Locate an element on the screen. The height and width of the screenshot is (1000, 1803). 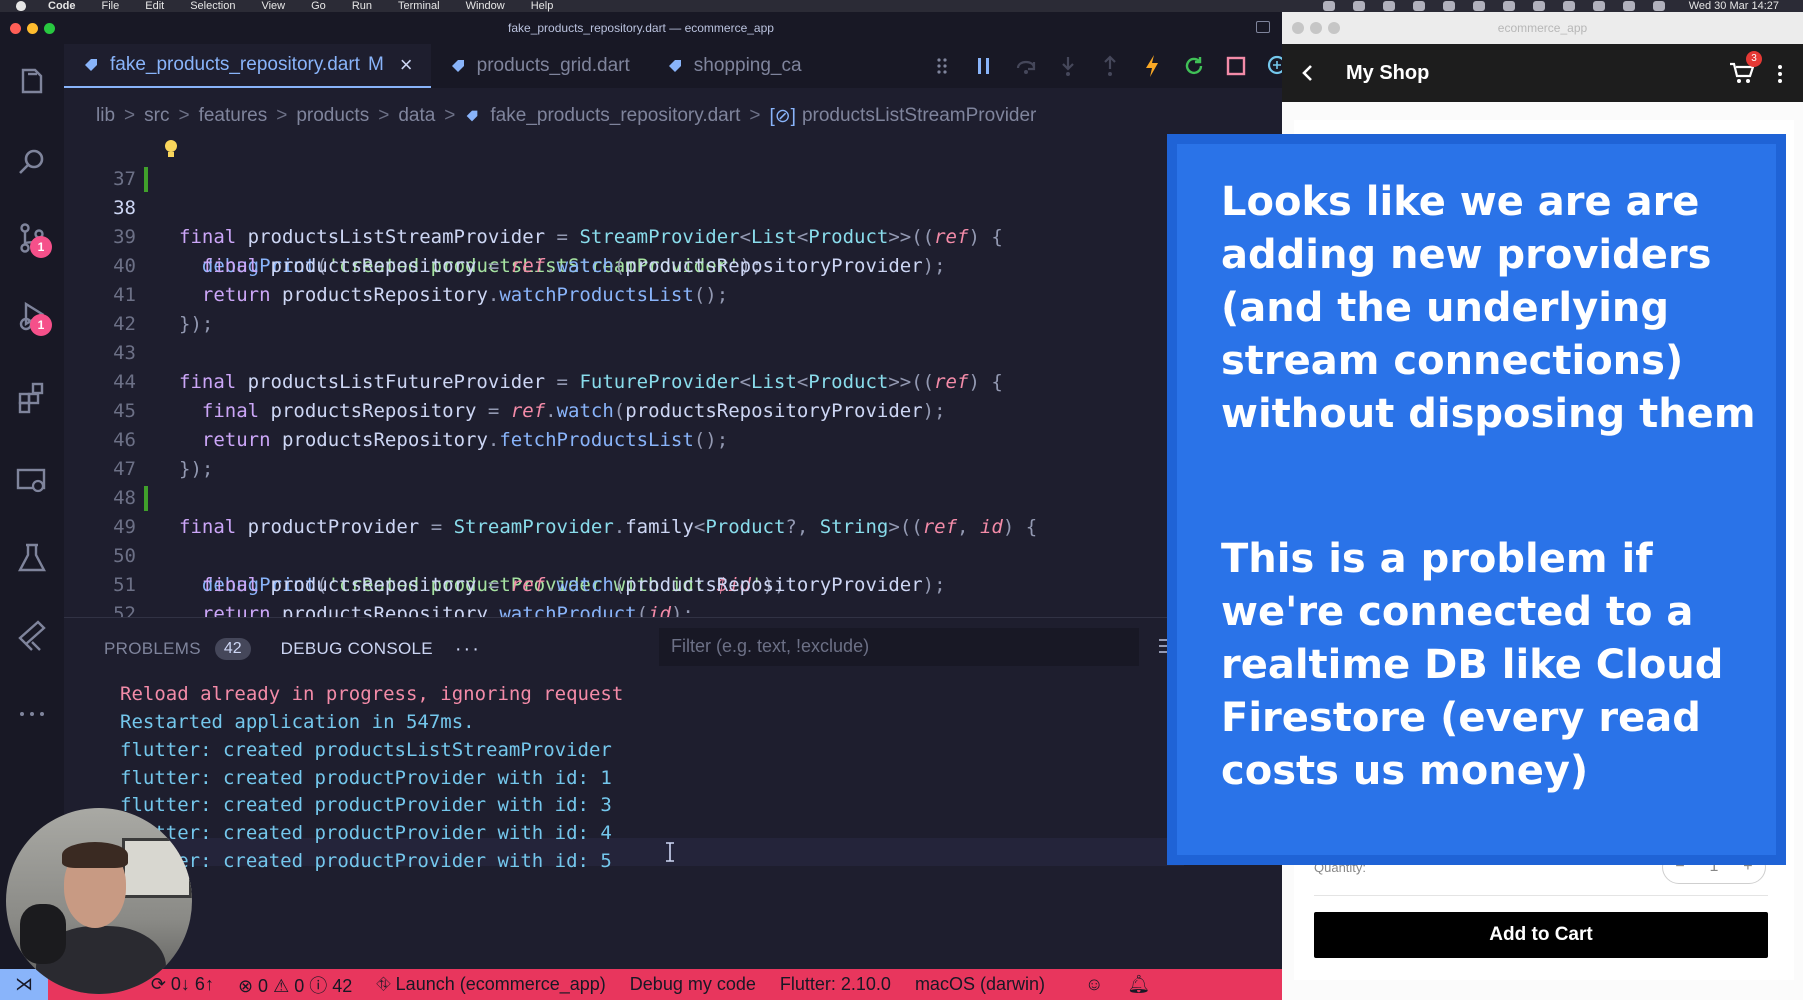
wifi-icon is located at coordinates (1598, 6).